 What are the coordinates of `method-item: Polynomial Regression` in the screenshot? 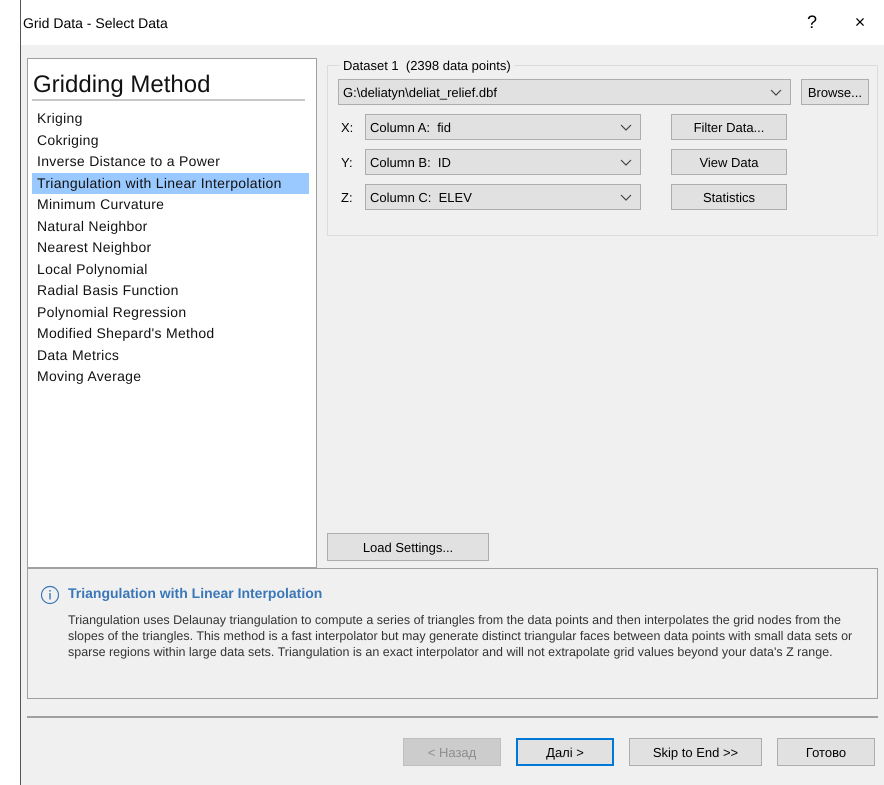 It's located at (170, 312).